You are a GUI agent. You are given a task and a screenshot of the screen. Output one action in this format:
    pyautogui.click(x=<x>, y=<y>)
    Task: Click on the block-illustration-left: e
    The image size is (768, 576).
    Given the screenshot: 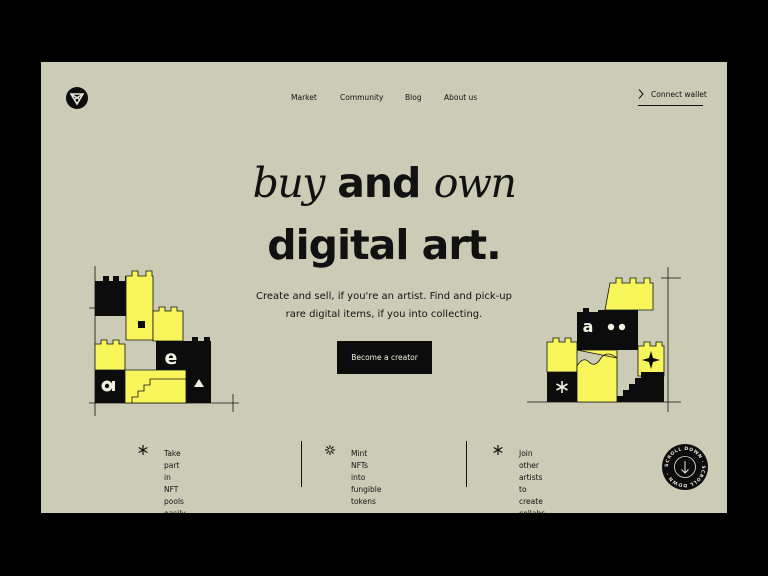 What is the action you would take?
    pyautogui.click(x=164, y=341)
    